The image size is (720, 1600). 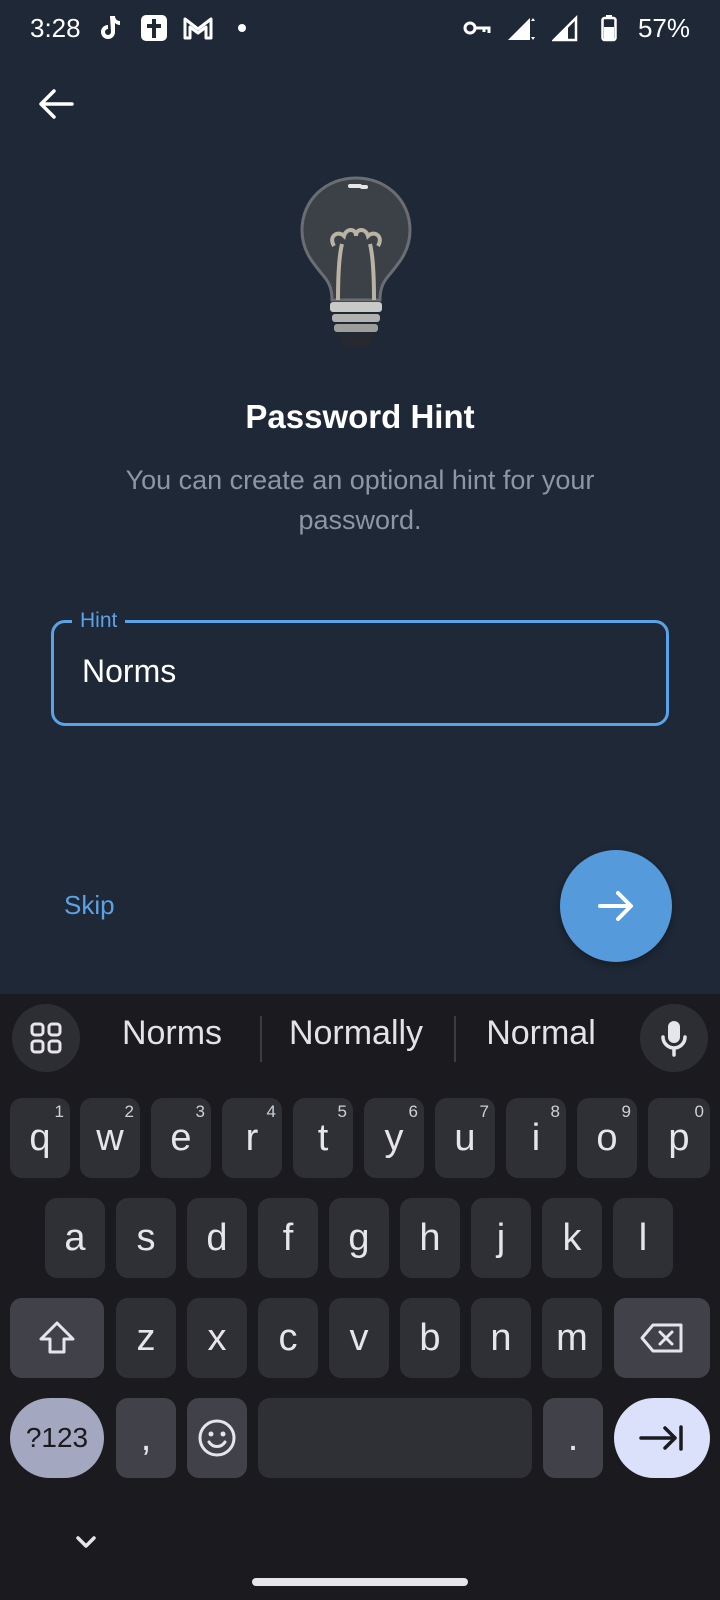 What do you see at coordinates (573, 1438) in the screenshot?
I see `period-key: .` at bounding box center [573, 1438].